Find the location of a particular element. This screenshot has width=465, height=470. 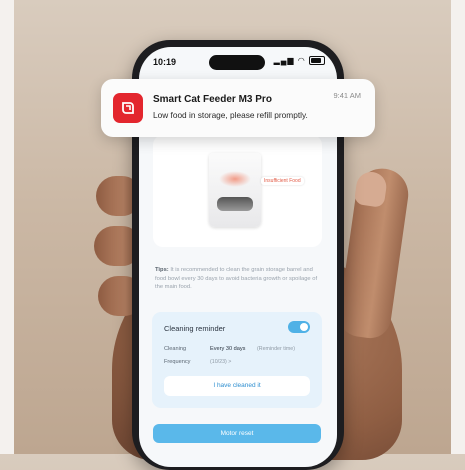

battery-icon is located at coordinates (317, 61).